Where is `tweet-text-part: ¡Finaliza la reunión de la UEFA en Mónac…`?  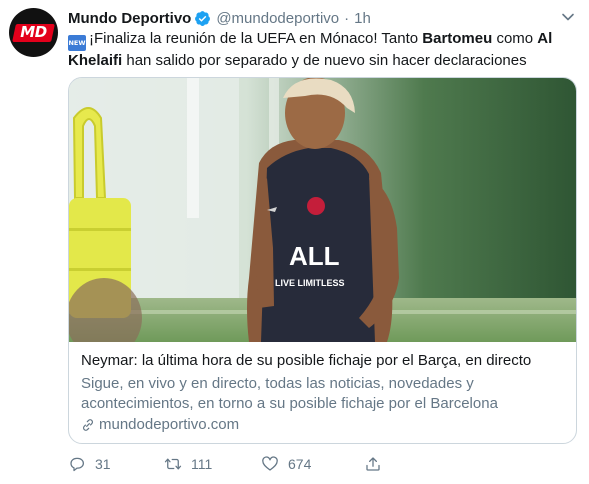
tweet-text-part: ¡Finaliza la reunión de la UEFA en Mónac… is located at coordinates (256, 38).